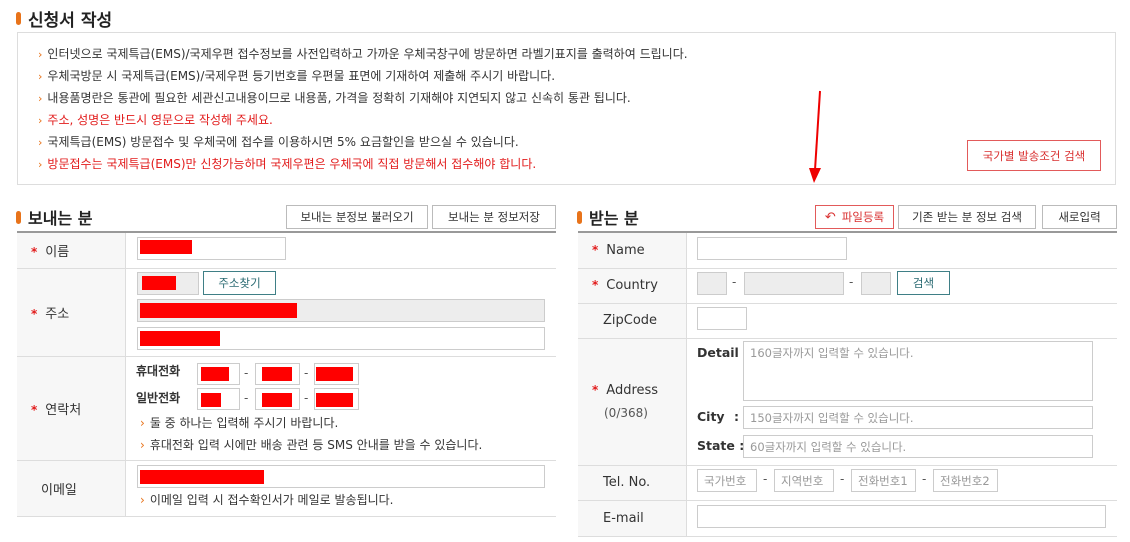 The width and height of the screenshot is (1130, 542). What do you see at coordinates (626, 413) in the screenshot?
I see `address-char-count: (0/368)` at bounding box center [626, 413].